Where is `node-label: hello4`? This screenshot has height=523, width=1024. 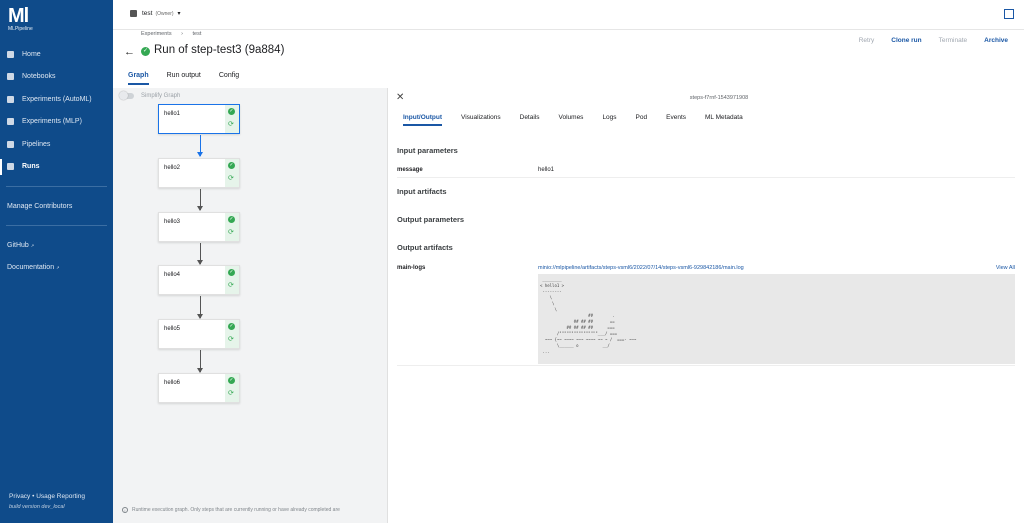
node-label: hello4 is located at coordinates (172, 275).